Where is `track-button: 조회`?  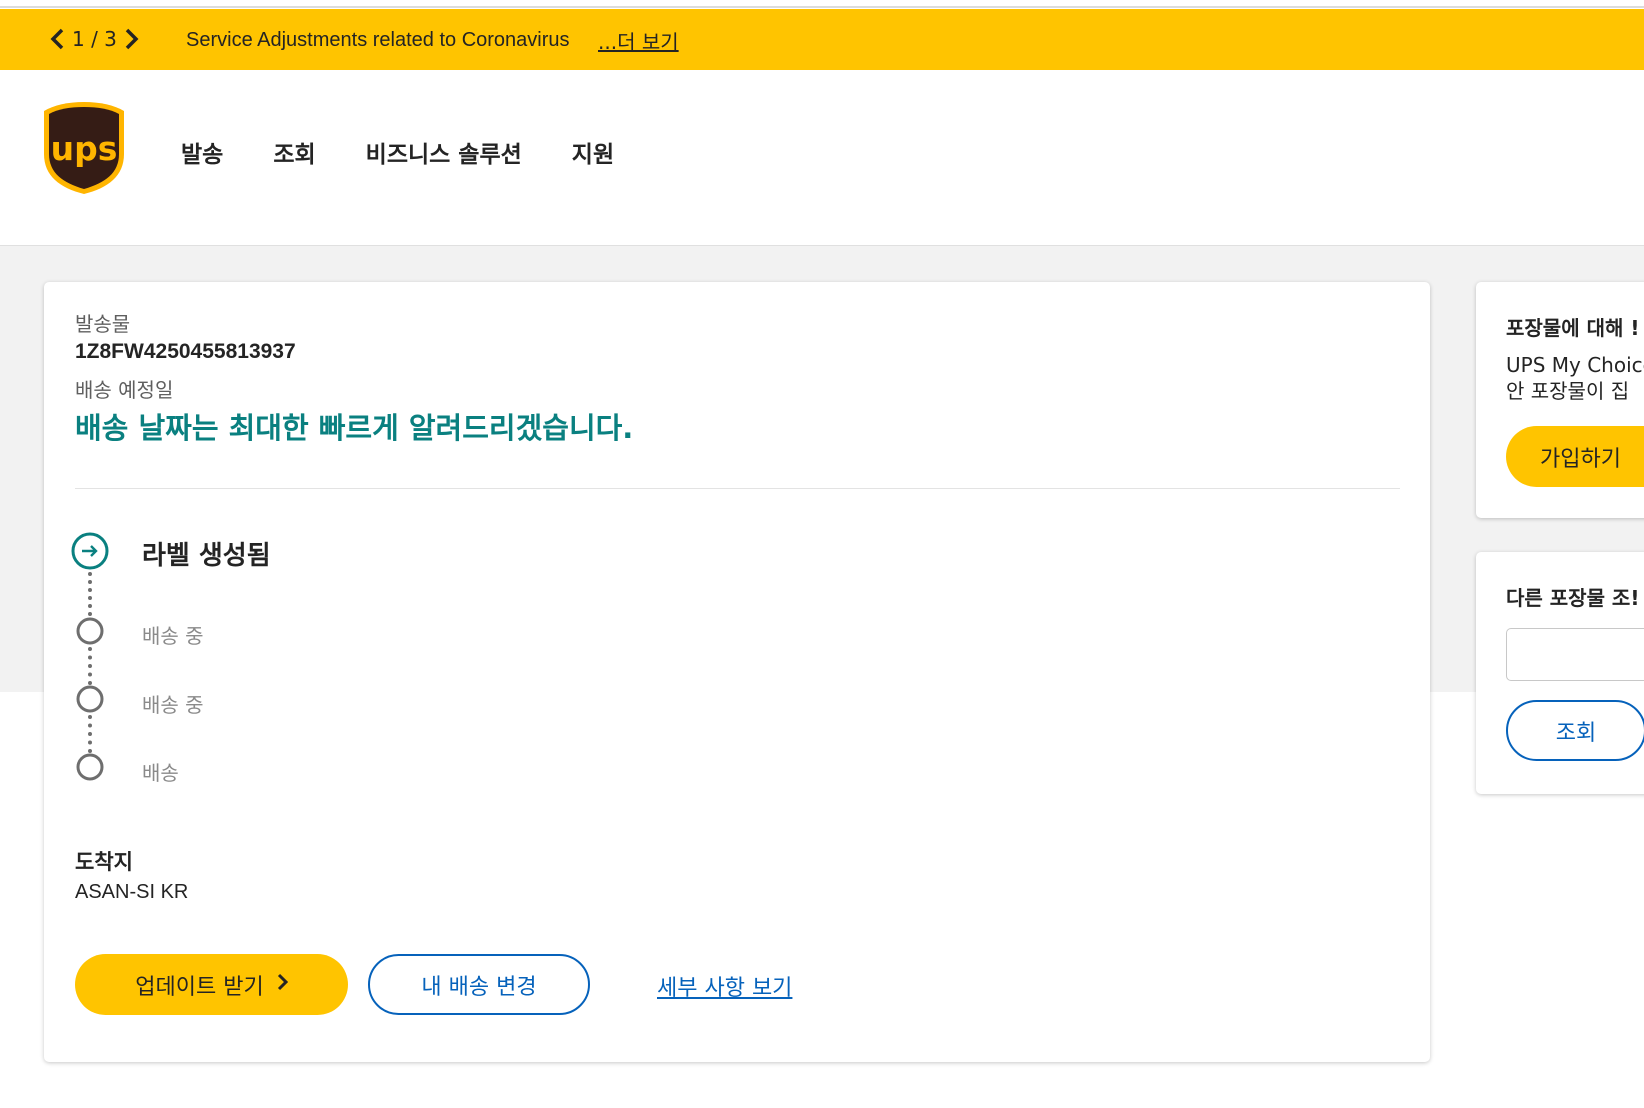 track-button: 조회 is located at coordinates (1575, 730).